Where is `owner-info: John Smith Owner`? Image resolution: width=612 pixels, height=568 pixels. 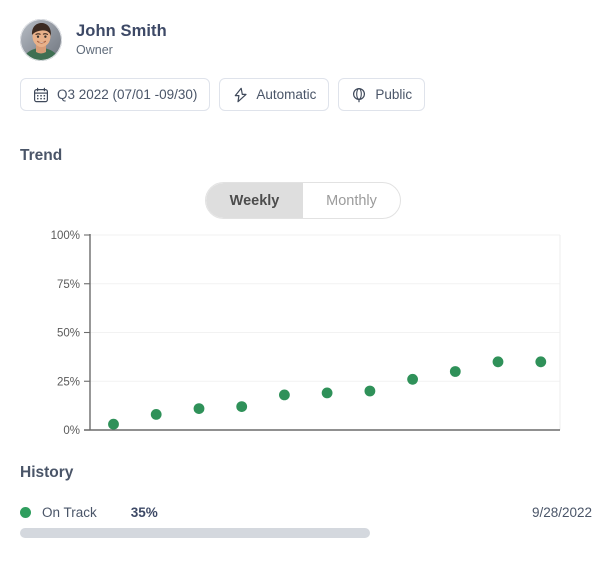 owner-info: John Smith Owner is located at coordinates (121, 40).